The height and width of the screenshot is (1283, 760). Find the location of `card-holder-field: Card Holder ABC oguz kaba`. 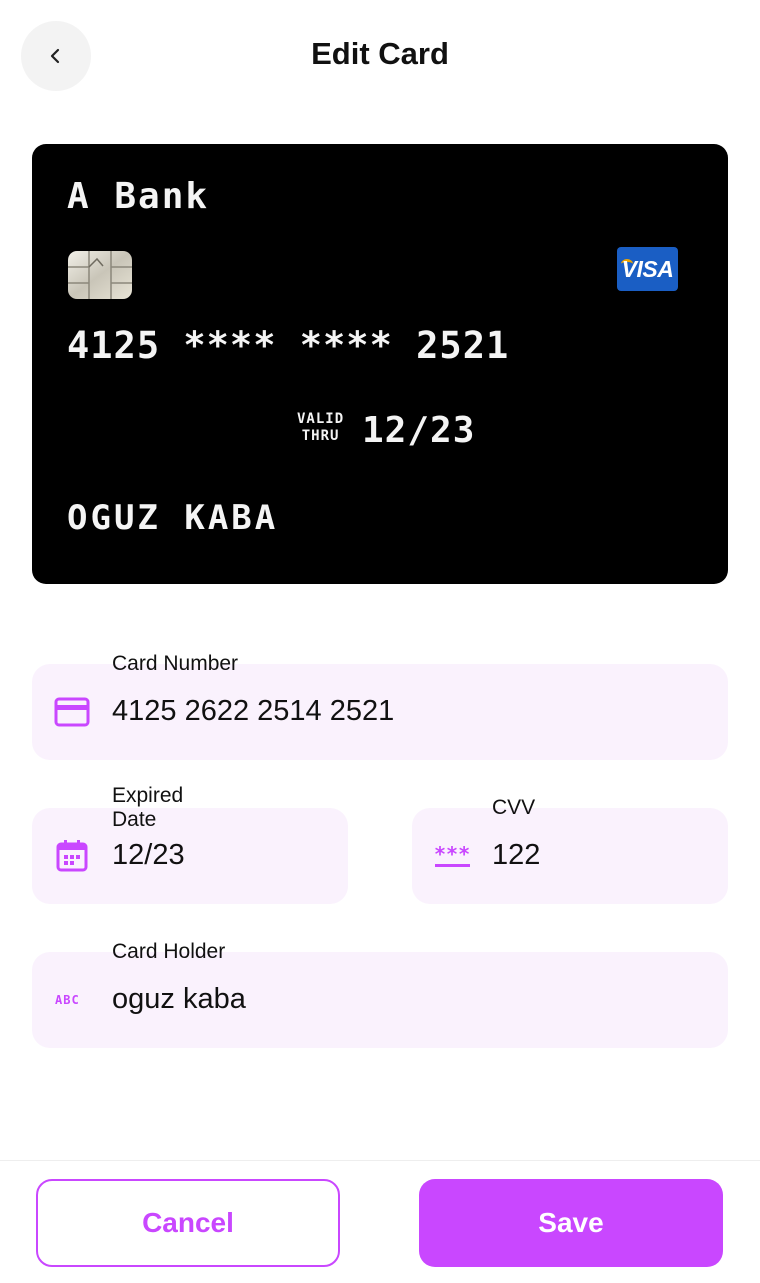

card-holder-field: Card Holder ABC oguz kaba is located at coordinates (380, 994).